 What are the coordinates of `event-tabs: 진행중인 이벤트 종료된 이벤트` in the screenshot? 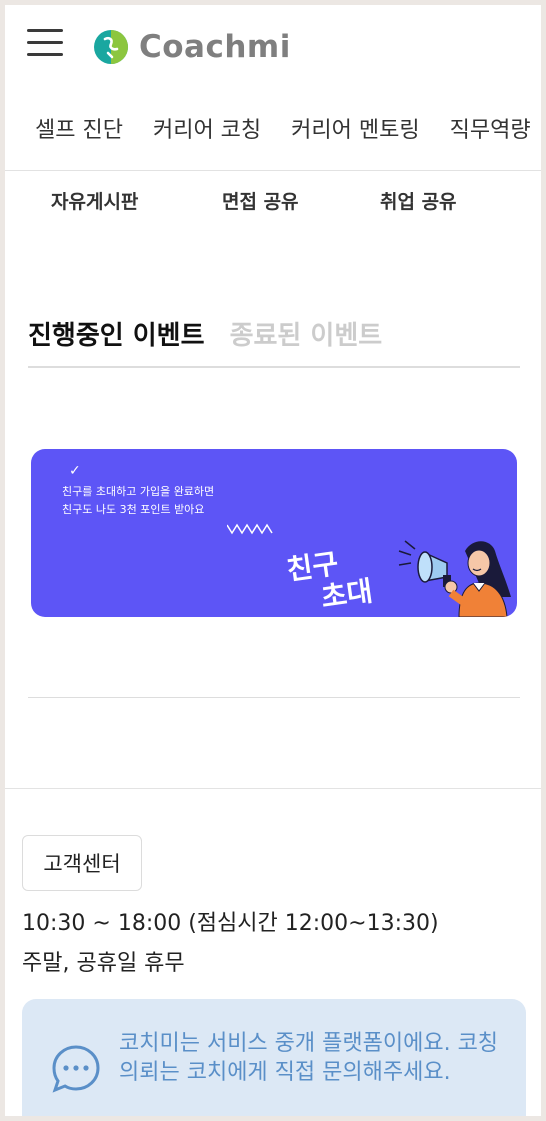 It's located at (274, 341).